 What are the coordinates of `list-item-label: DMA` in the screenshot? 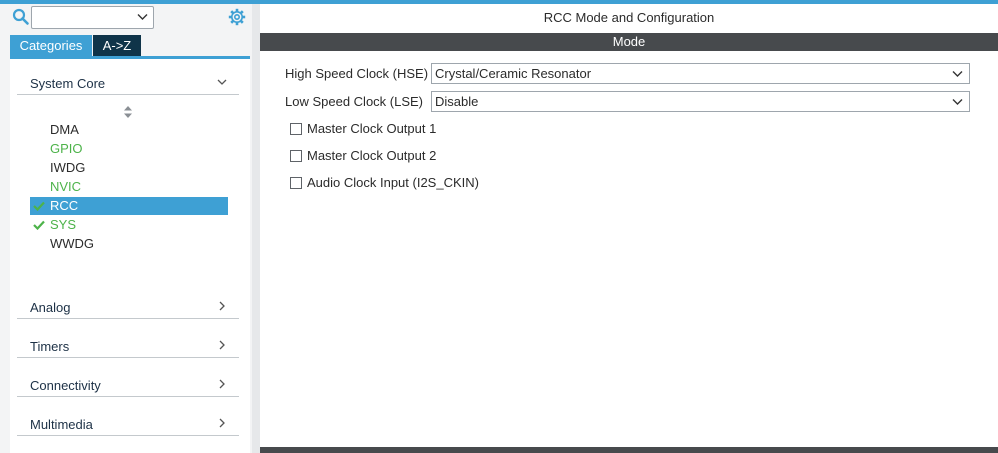 It's located at (64, 129).